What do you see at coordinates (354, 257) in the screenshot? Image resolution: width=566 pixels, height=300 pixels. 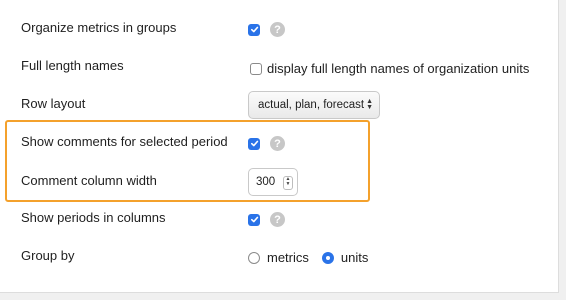 I see `group-by-units-label: units` at bounding box center [354, 257].